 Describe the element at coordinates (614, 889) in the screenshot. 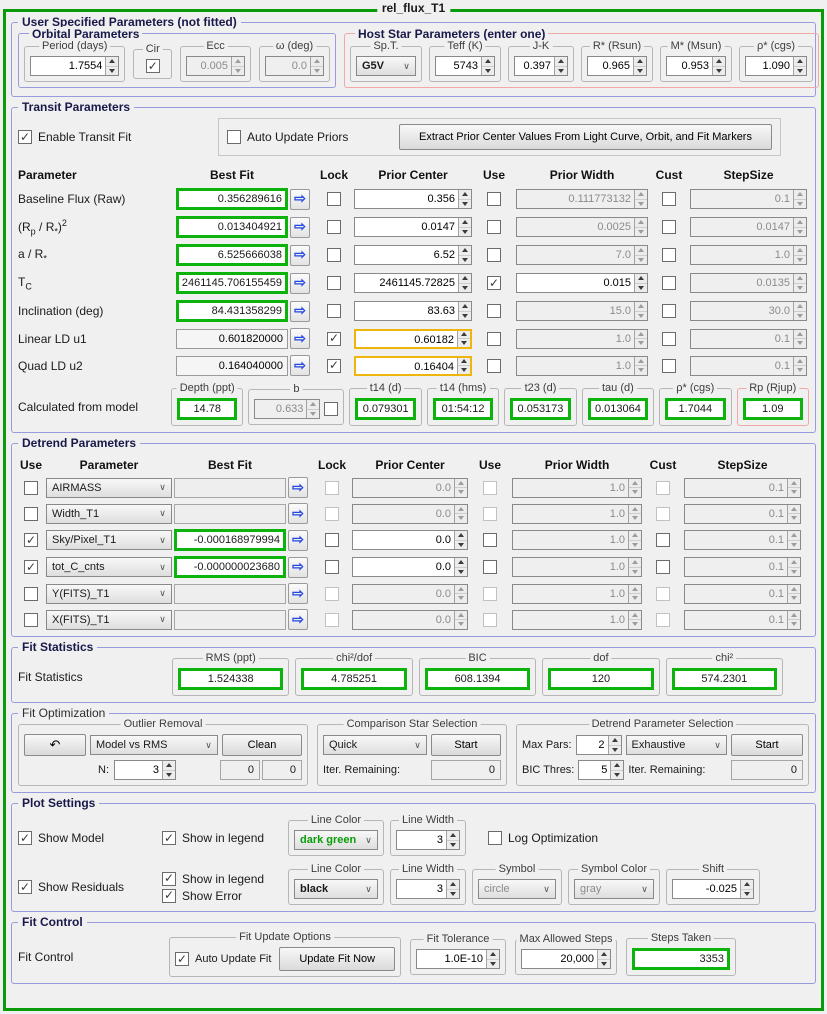

I see `symbol-color-select: gray ∨` at that location.